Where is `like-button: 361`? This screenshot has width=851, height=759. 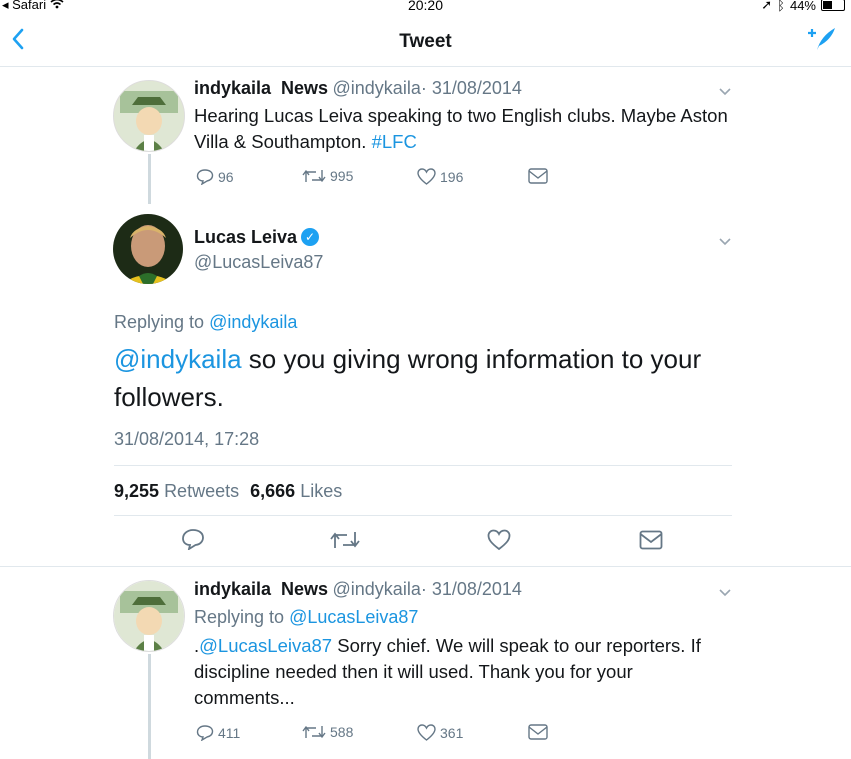
like-button: 361 is located at coordinates (440, 732).